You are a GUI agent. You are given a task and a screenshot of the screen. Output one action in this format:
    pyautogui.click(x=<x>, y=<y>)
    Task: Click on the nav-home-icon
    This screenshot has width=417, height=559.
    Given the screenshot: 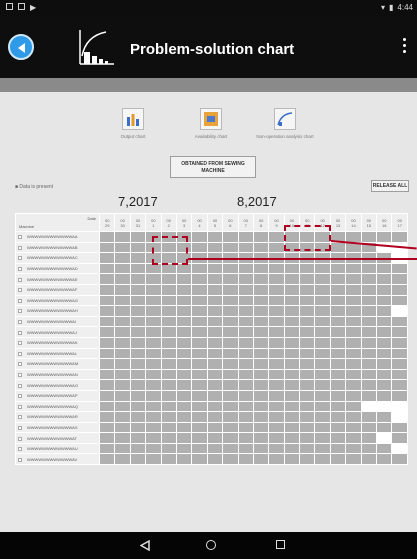 What is the action you would take?
    pyautogui.click(x=211, y=545)
    